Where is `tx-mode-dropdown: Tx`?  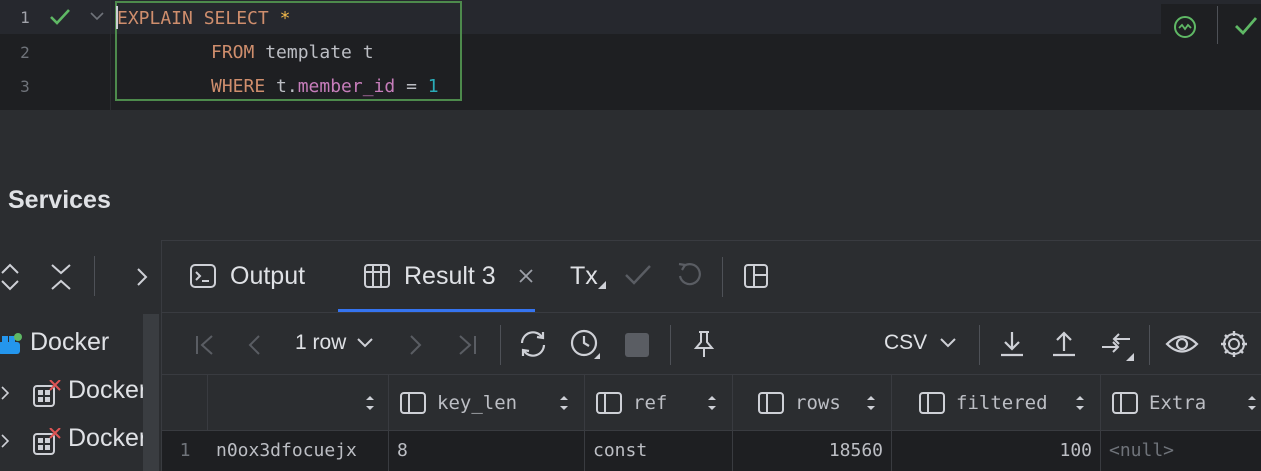 tx-mode-dropdown: Tx is located at coordinates (588, 276).